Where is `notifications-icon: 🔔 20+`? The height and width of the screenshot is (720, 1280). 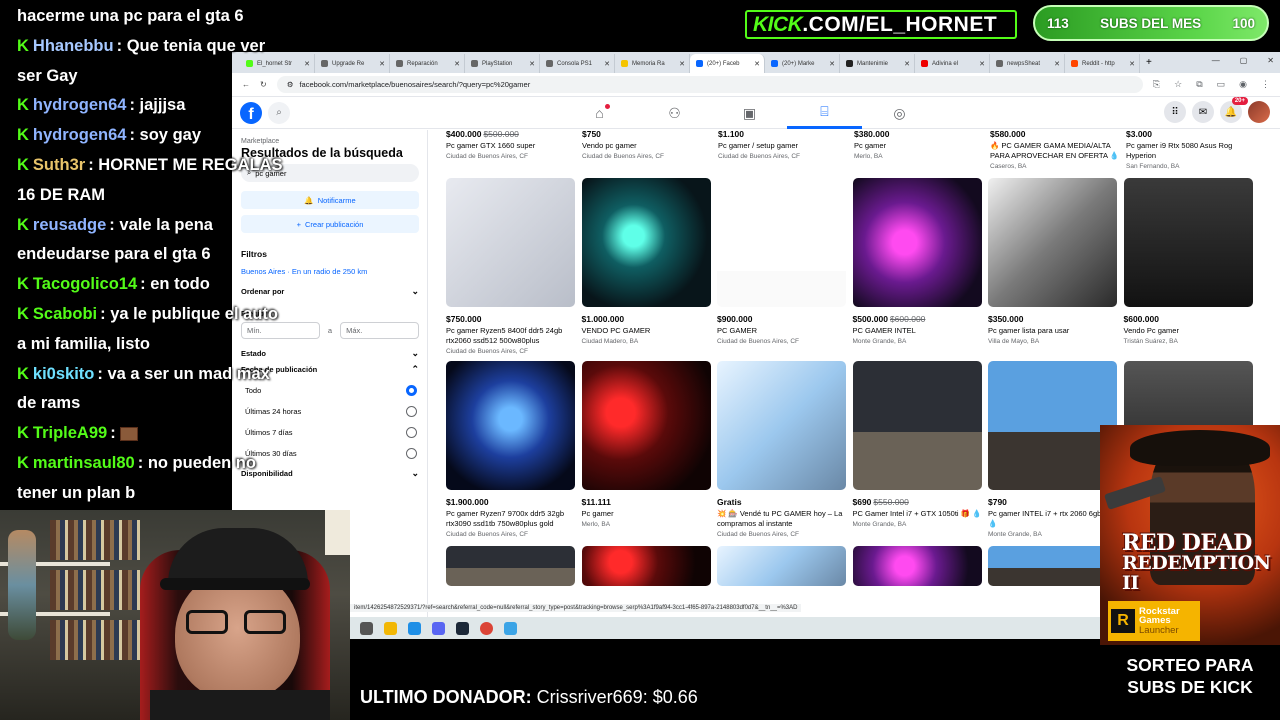
notifications-icon: 🔔 20+ is located at coordinates (1234, 110).